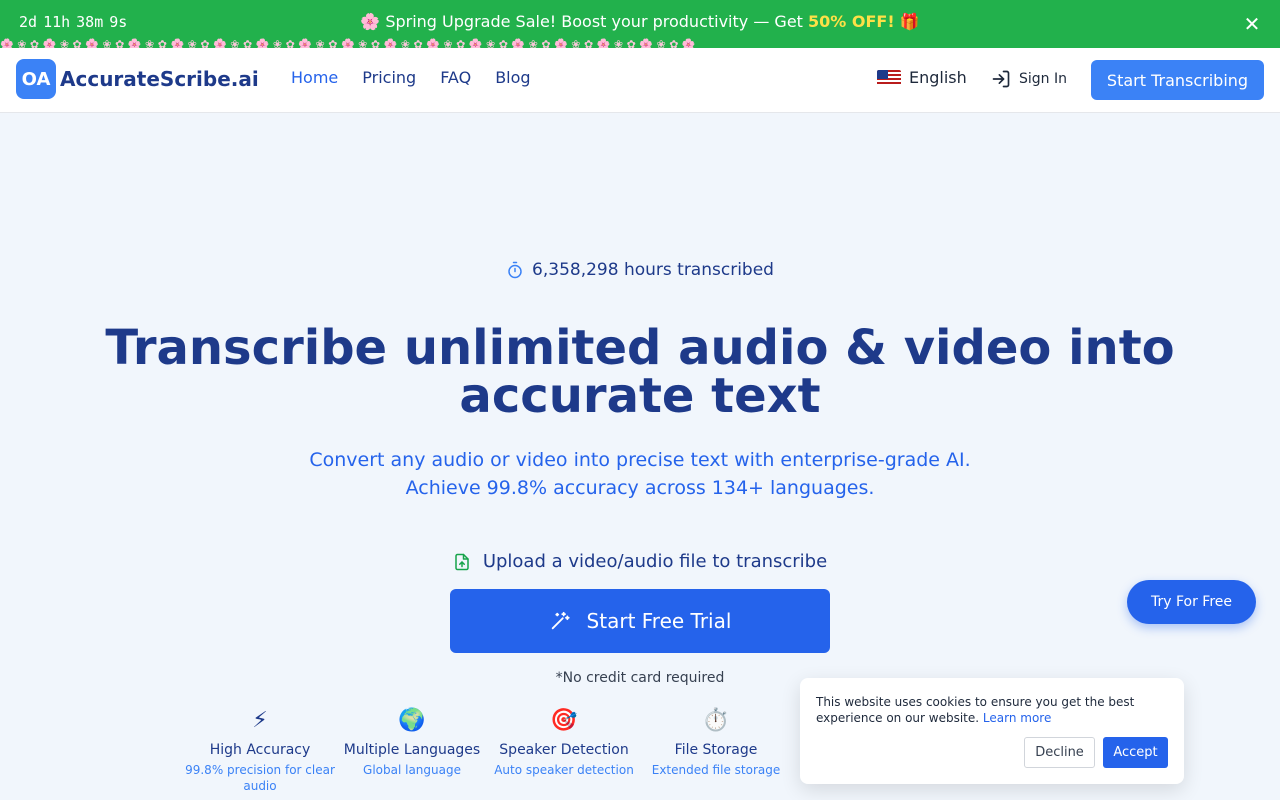 The width and height of the screenshot is (1280, 800). I want to click on sign-in-icon, so click(1001, 79).